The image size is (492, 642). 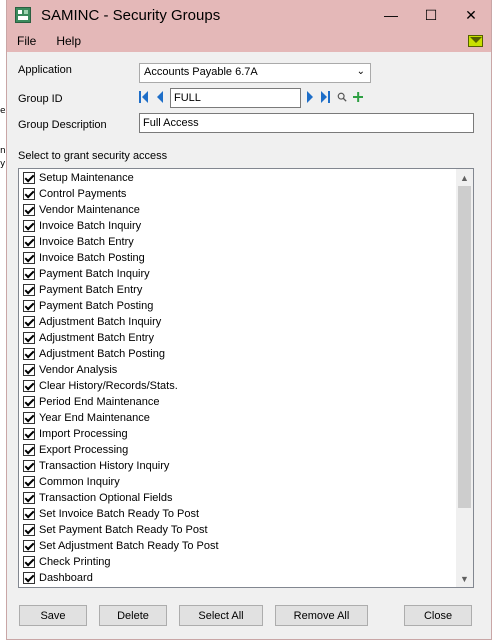 I want to click on permission-item: Payment Batch Posting, so click(x=246, y=306).